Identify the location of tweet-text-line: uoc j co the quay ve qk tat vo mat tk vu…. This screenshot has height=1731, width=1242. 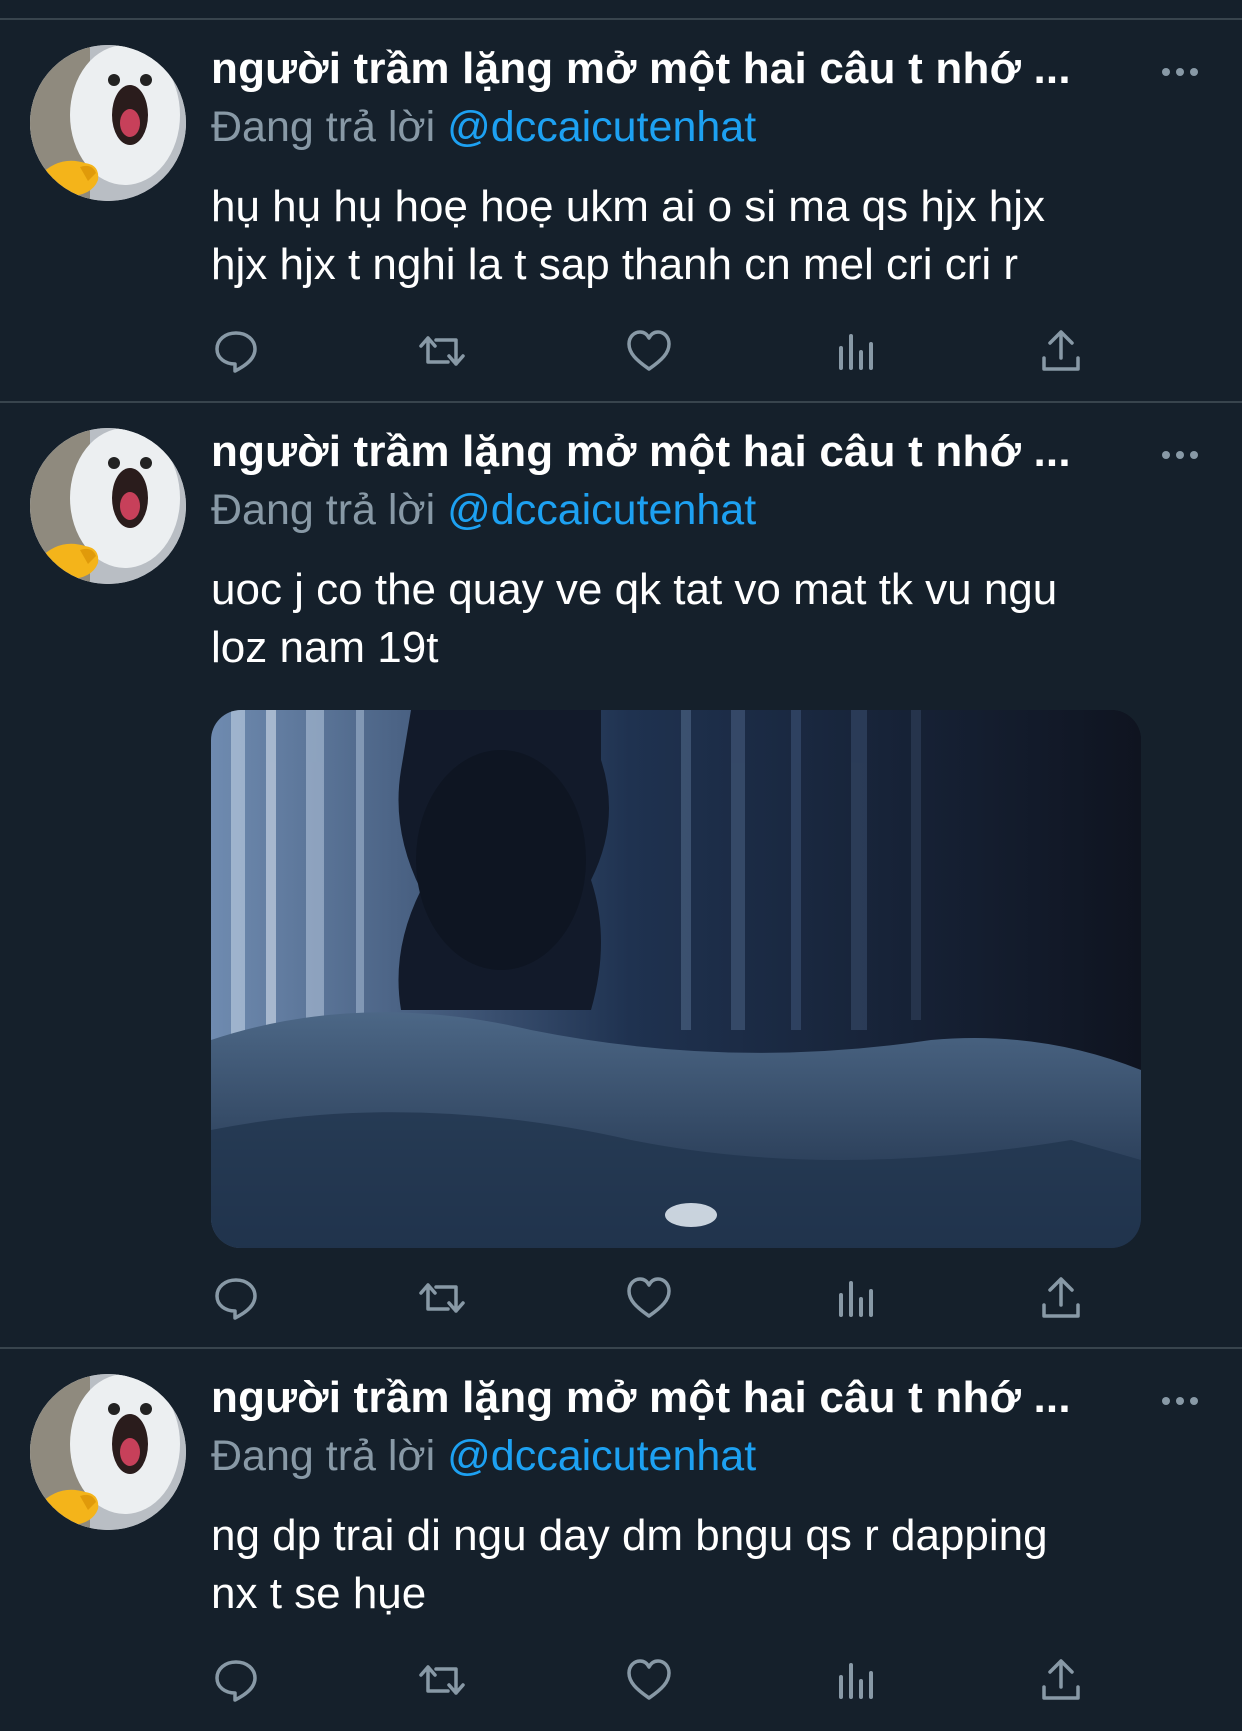
(634, 589).